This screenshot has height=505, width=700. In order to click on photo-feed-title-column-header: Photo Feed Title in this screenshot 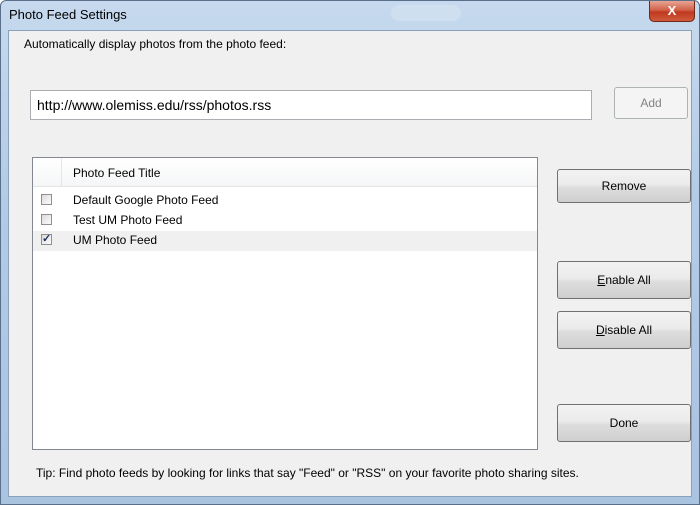, I will do `click(116, 173)`.